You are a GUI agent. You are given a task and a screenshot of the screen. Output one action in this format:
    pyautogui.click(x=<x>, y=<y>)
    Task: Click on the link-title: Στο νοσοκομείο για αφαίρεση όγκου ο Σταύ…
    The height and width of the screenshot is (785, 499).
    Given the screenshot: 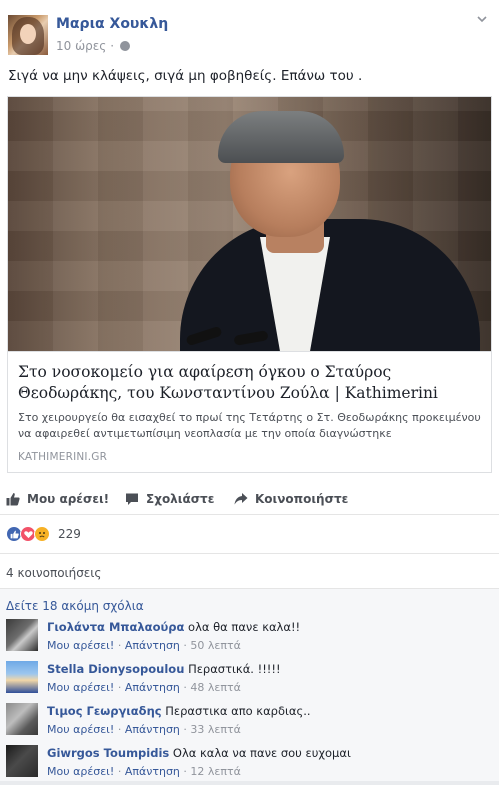 What is the action you would take?
    pyautogui.click(x=250, y=383)
    